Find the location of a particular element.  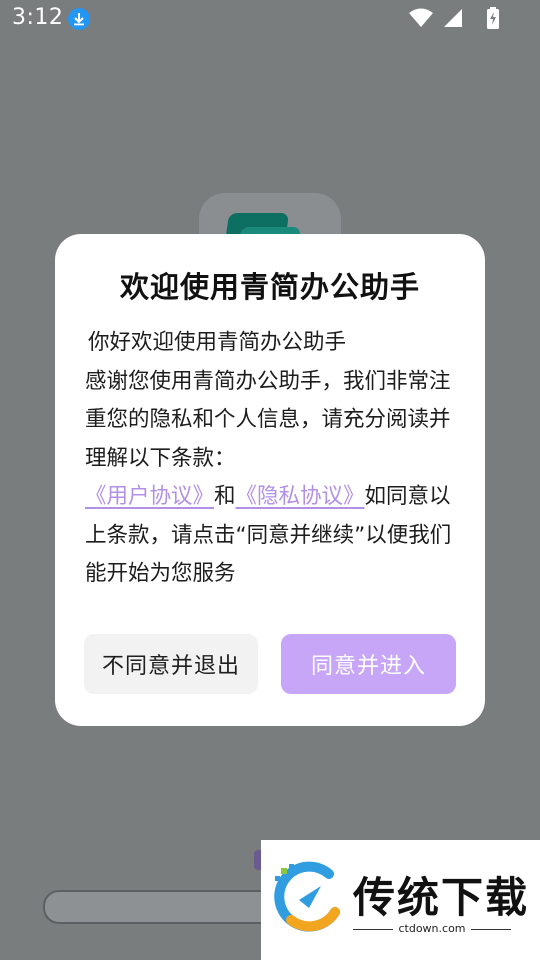

watermark-url: ctdown.com is located at coordinates (432, 928).